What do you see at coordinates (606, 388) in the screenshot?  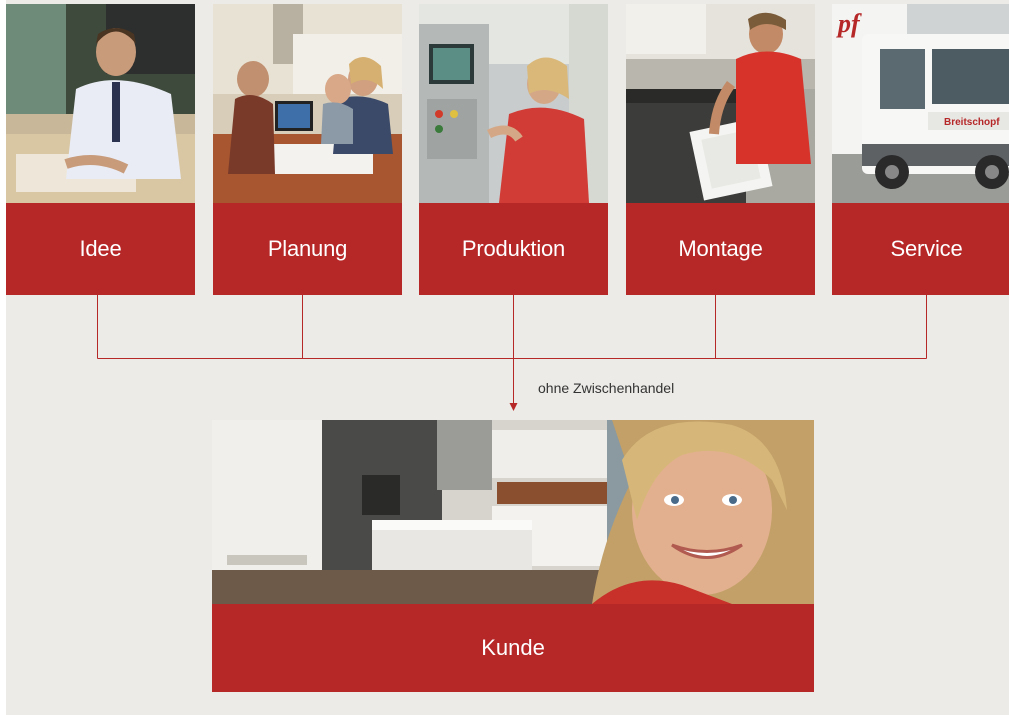 I see `flow-note: ohne Zwischenhandel` at bounding box center [606, 388].